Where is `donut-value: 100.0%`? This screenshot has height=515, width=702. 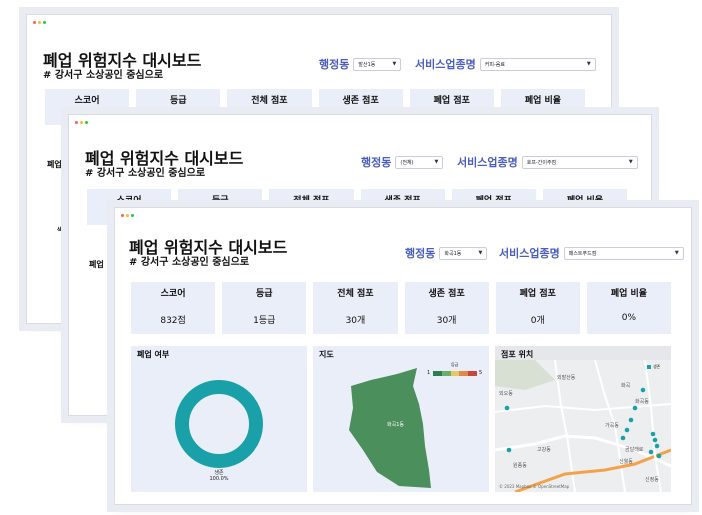
donut-value: 100.0% is located at coordinates (219, 479).